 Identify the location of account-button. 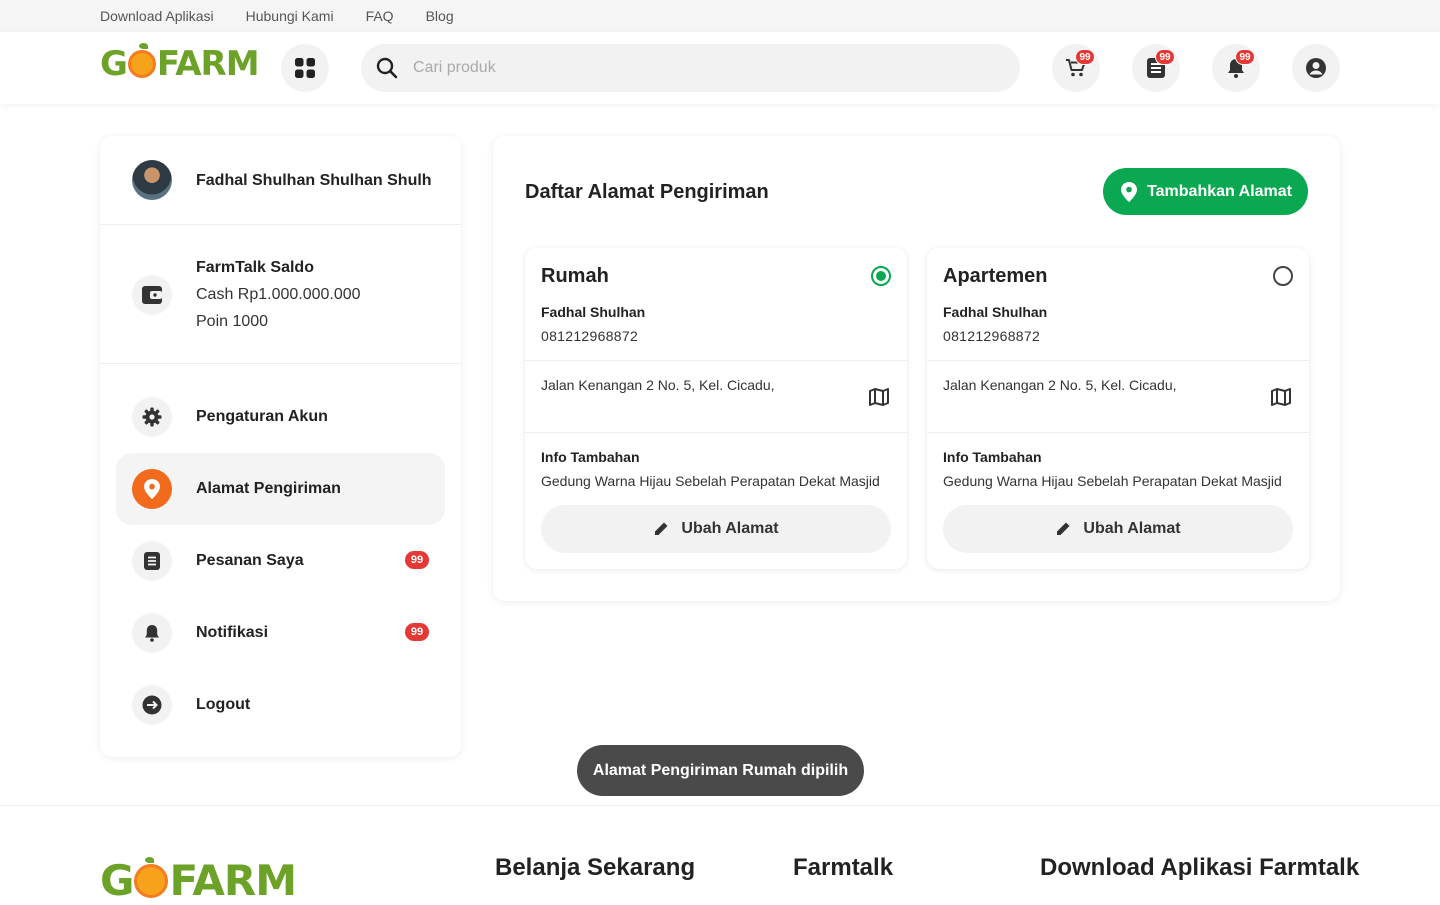
(1316, 68).